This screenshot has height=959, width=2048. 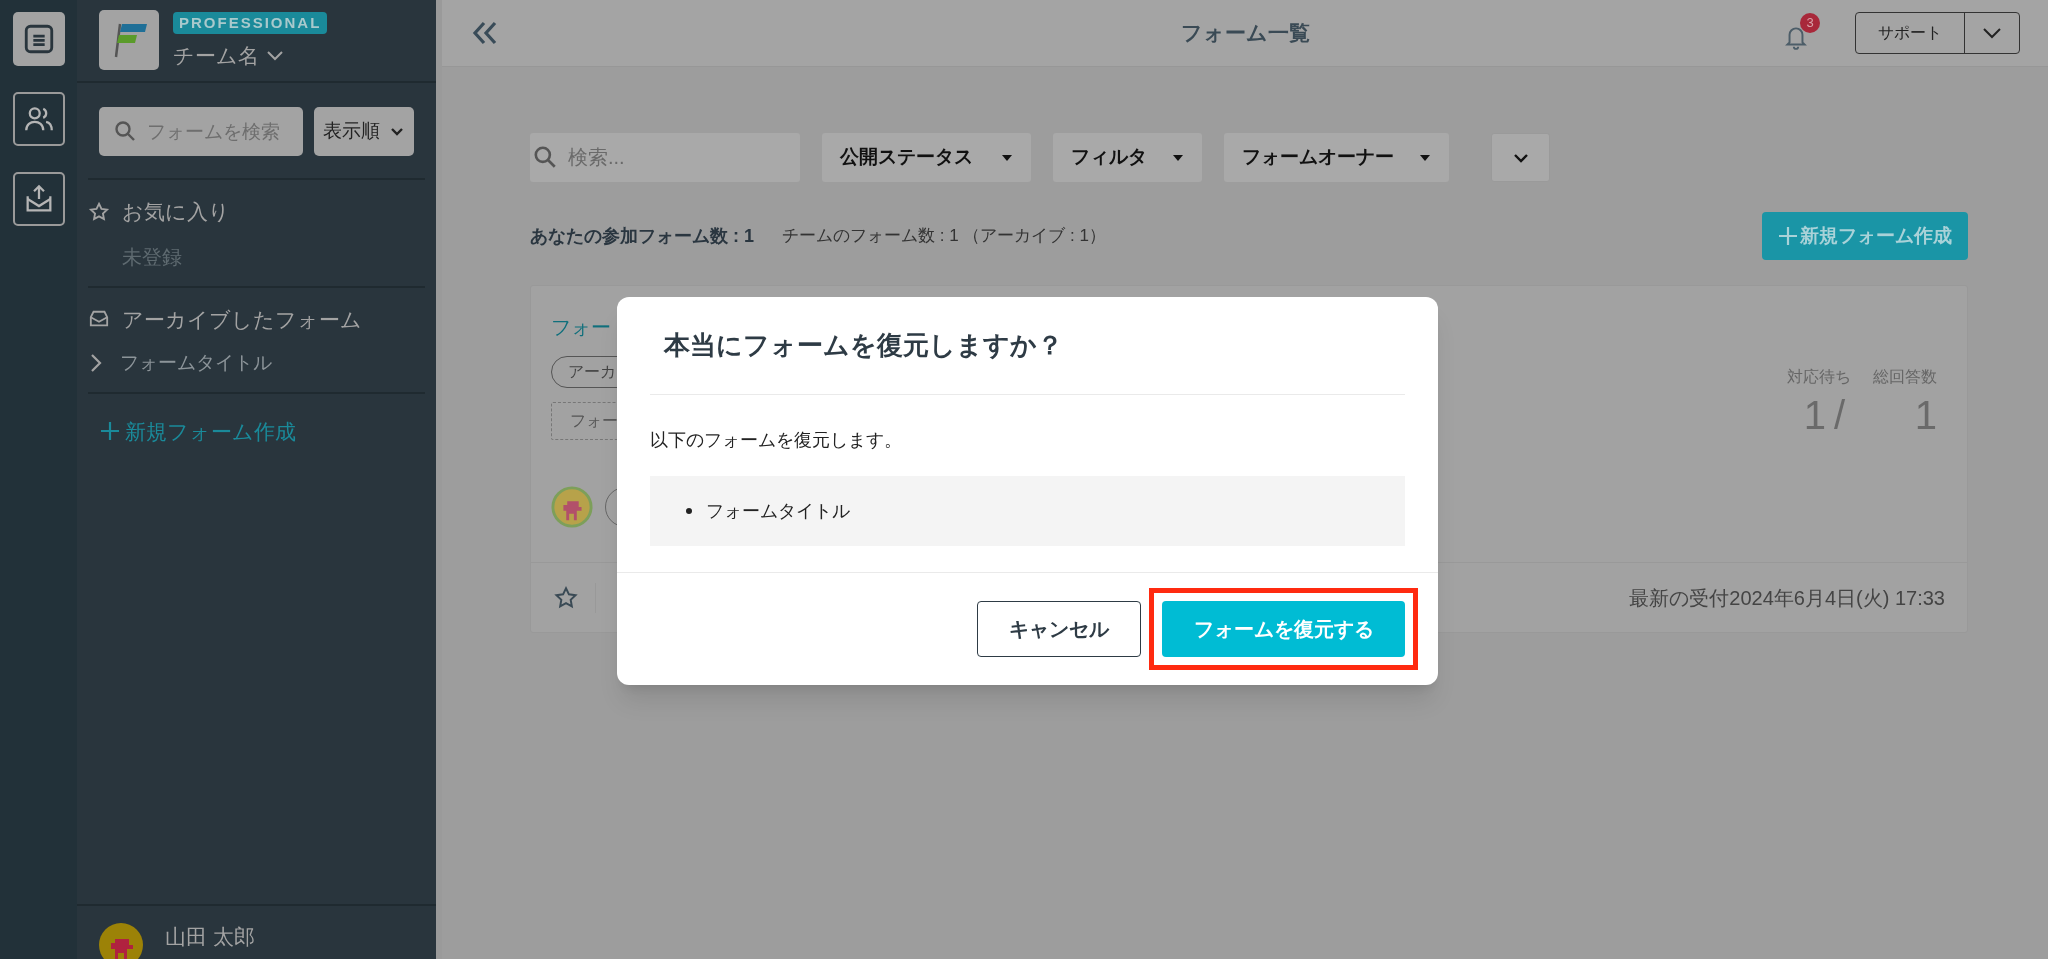 I want to click on logo-icon, so click(x=129, y=40).